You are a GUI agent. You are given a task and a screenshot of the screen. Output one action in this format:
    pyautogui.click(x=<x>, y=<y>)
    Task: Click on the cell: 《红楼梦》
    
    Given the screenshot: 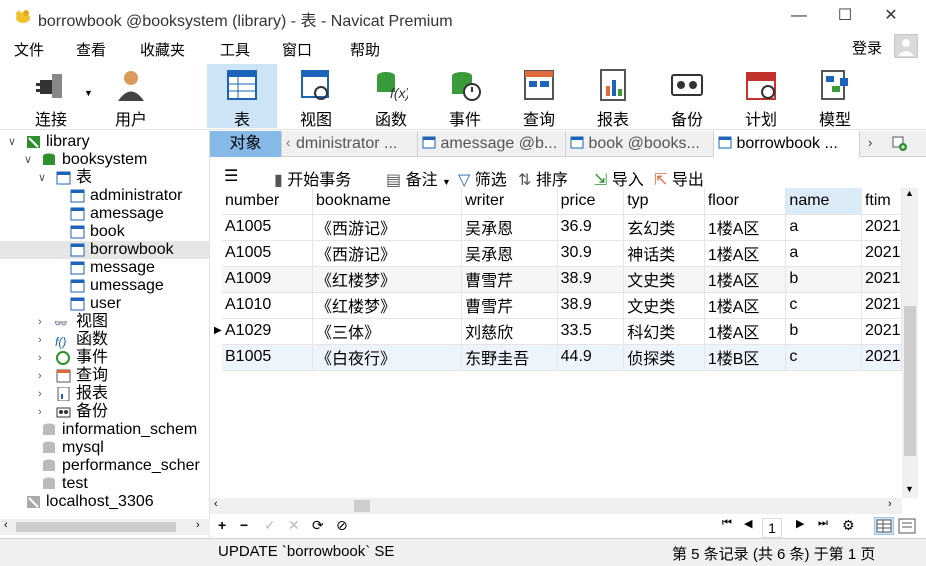 What is the action you would take?
    pyautogui.click(x=387, y=279)
    